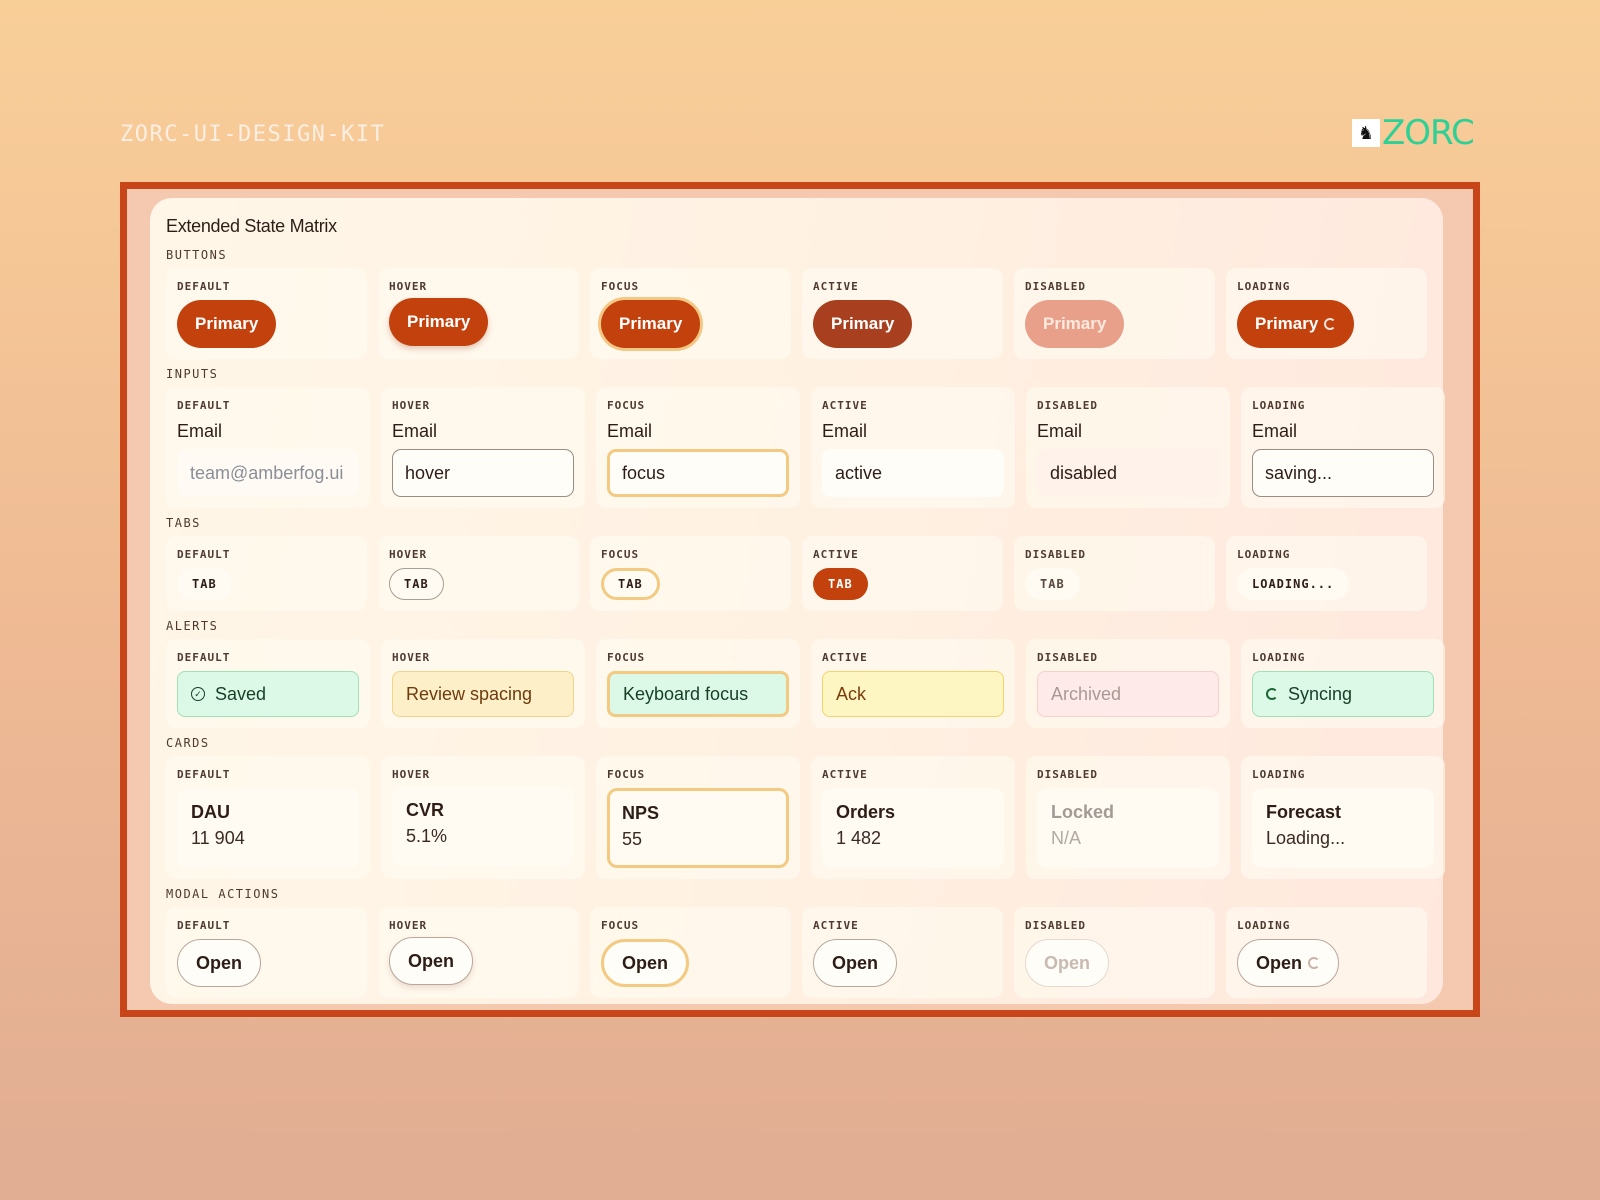 The image size is (1600, 1200). I want to click on state-cell: HOVER Review spacing, so click(483, 683).